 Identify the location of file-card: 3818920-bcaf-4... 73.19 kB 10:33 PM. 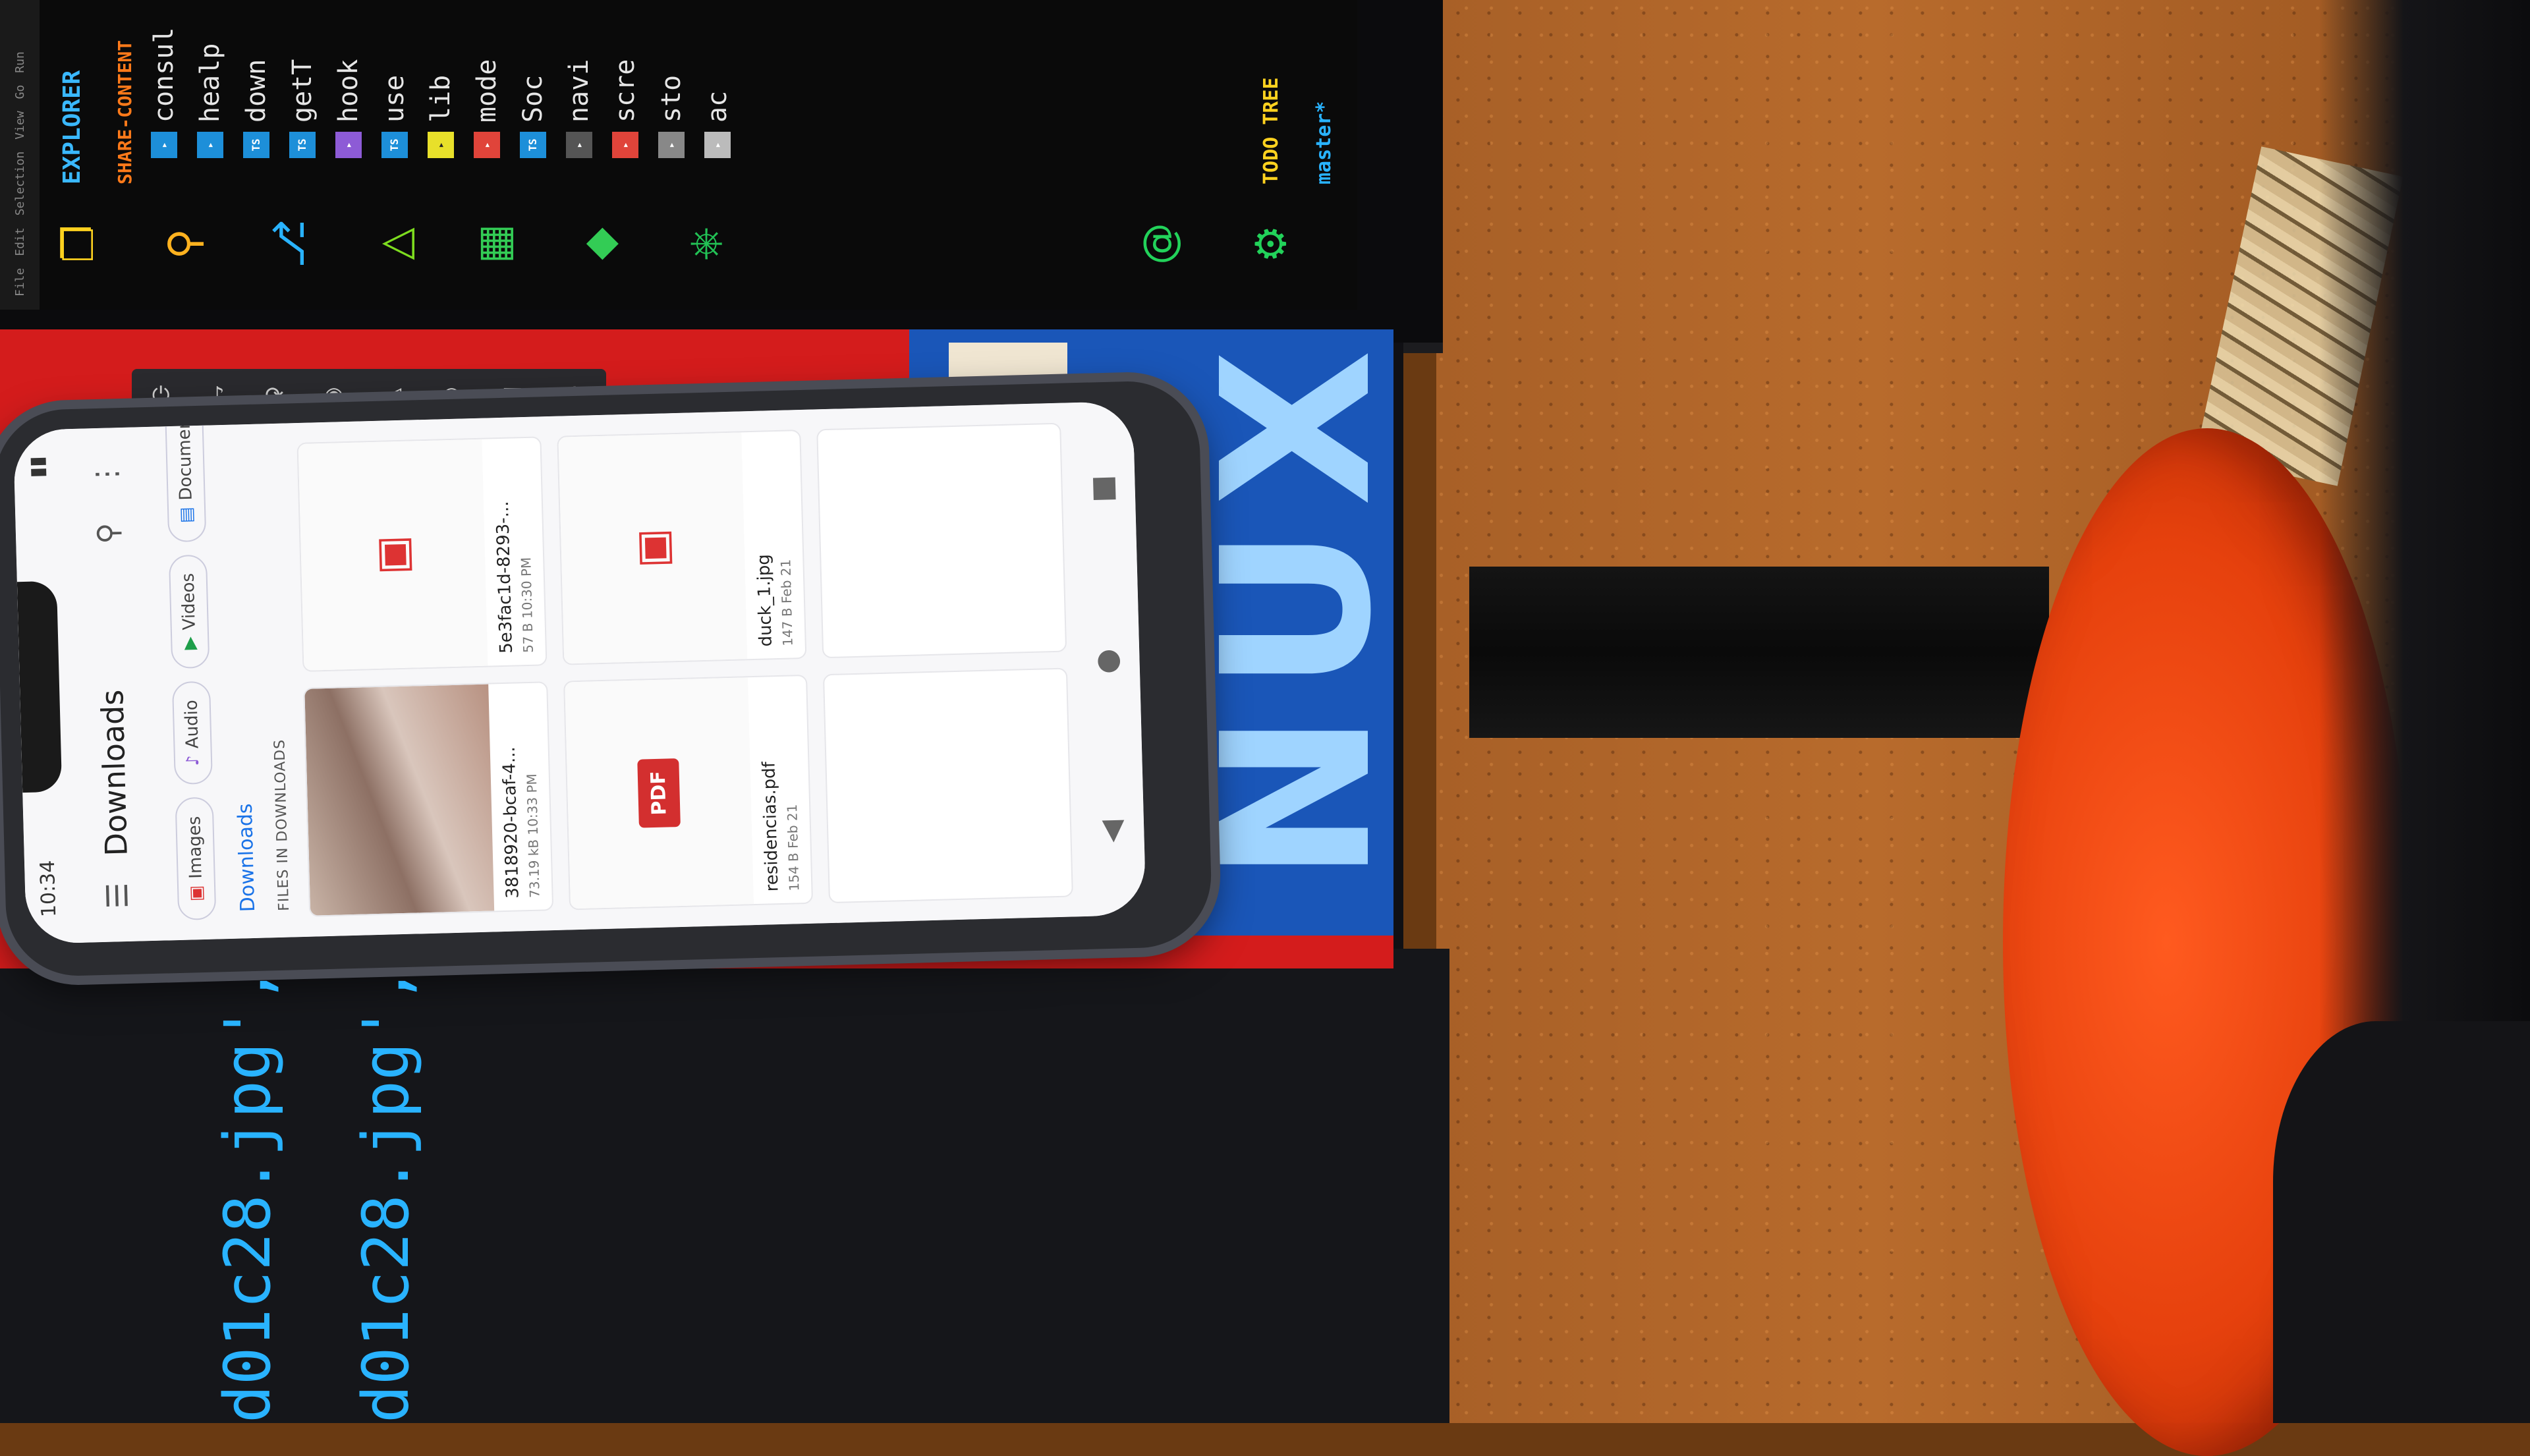
(428, 799).